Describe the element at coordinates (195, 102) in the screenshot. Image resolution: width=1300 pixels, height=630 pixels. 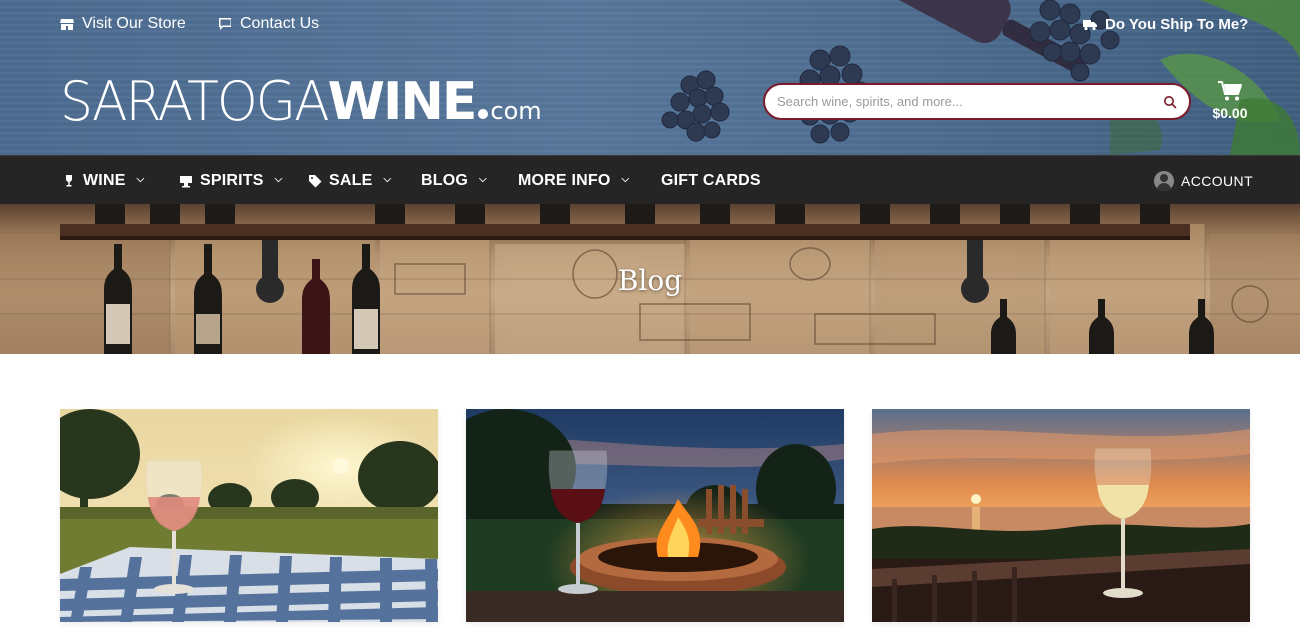
I see `logo-saratoga: SARATOGA` at that location.